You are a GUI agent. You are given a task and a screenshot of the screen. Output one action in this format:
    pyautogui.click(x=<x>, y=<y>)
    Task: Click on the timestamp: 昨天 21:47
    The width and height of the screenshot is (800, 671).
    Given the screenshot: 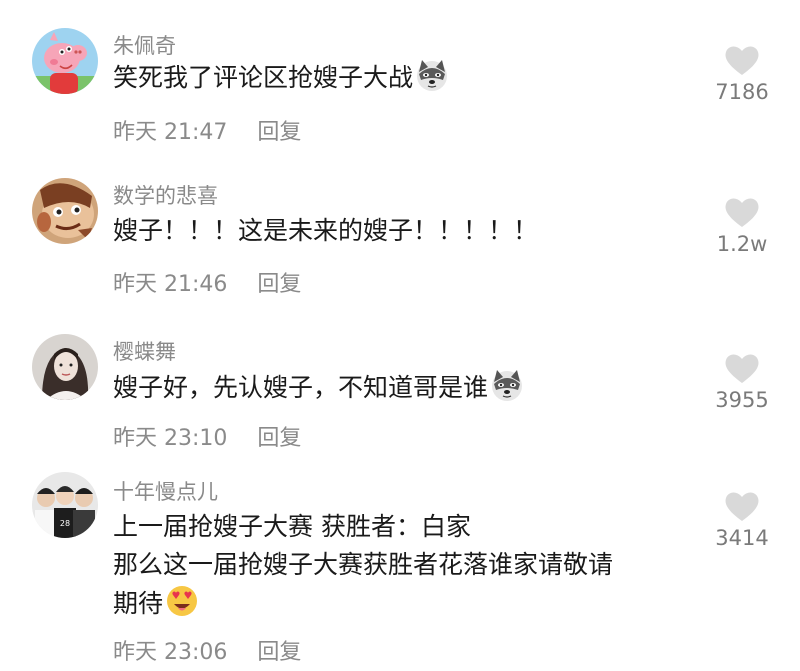 What is the action you would take?
    pyautogui.click(x=170, y=132)
    